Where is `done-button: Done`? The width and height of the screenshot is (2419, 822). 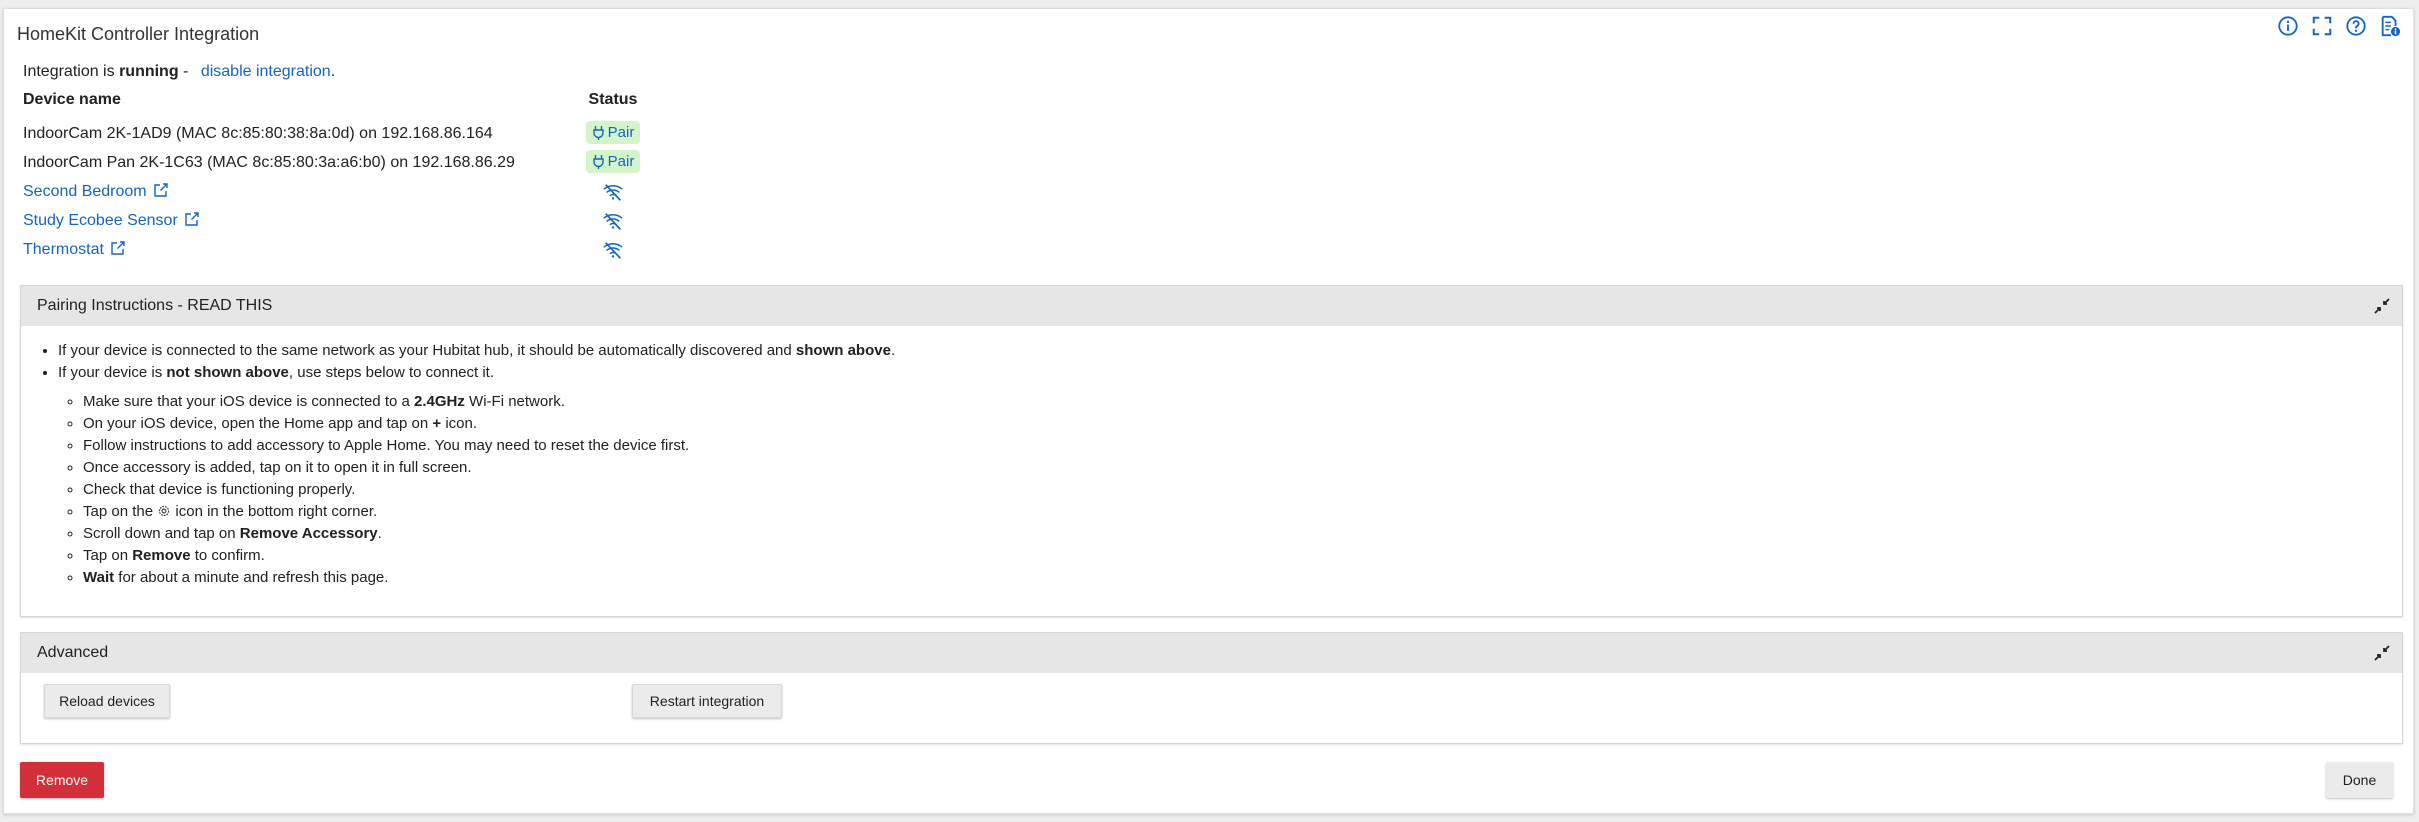 done-button: Done is located at coordinates (2359, 780).